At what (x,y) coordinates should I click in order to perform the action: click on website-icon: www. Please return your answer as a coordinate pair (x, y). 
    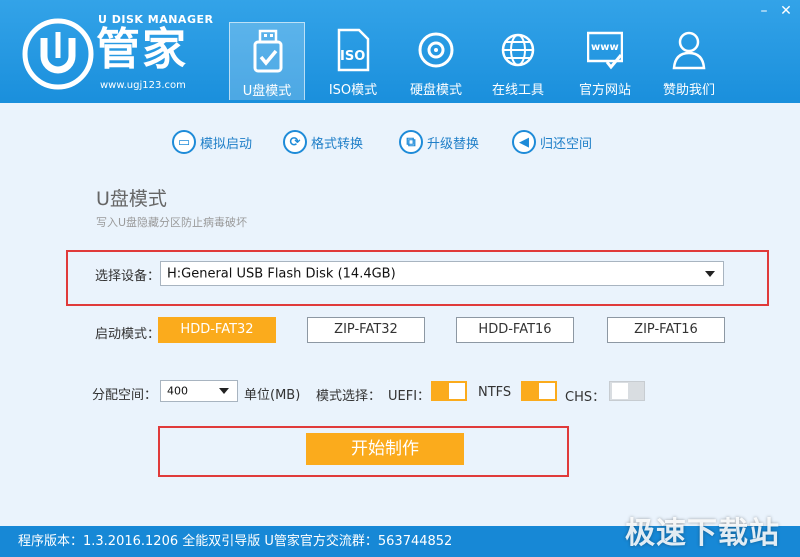
    Looking at the image, I should click on (605, 50).